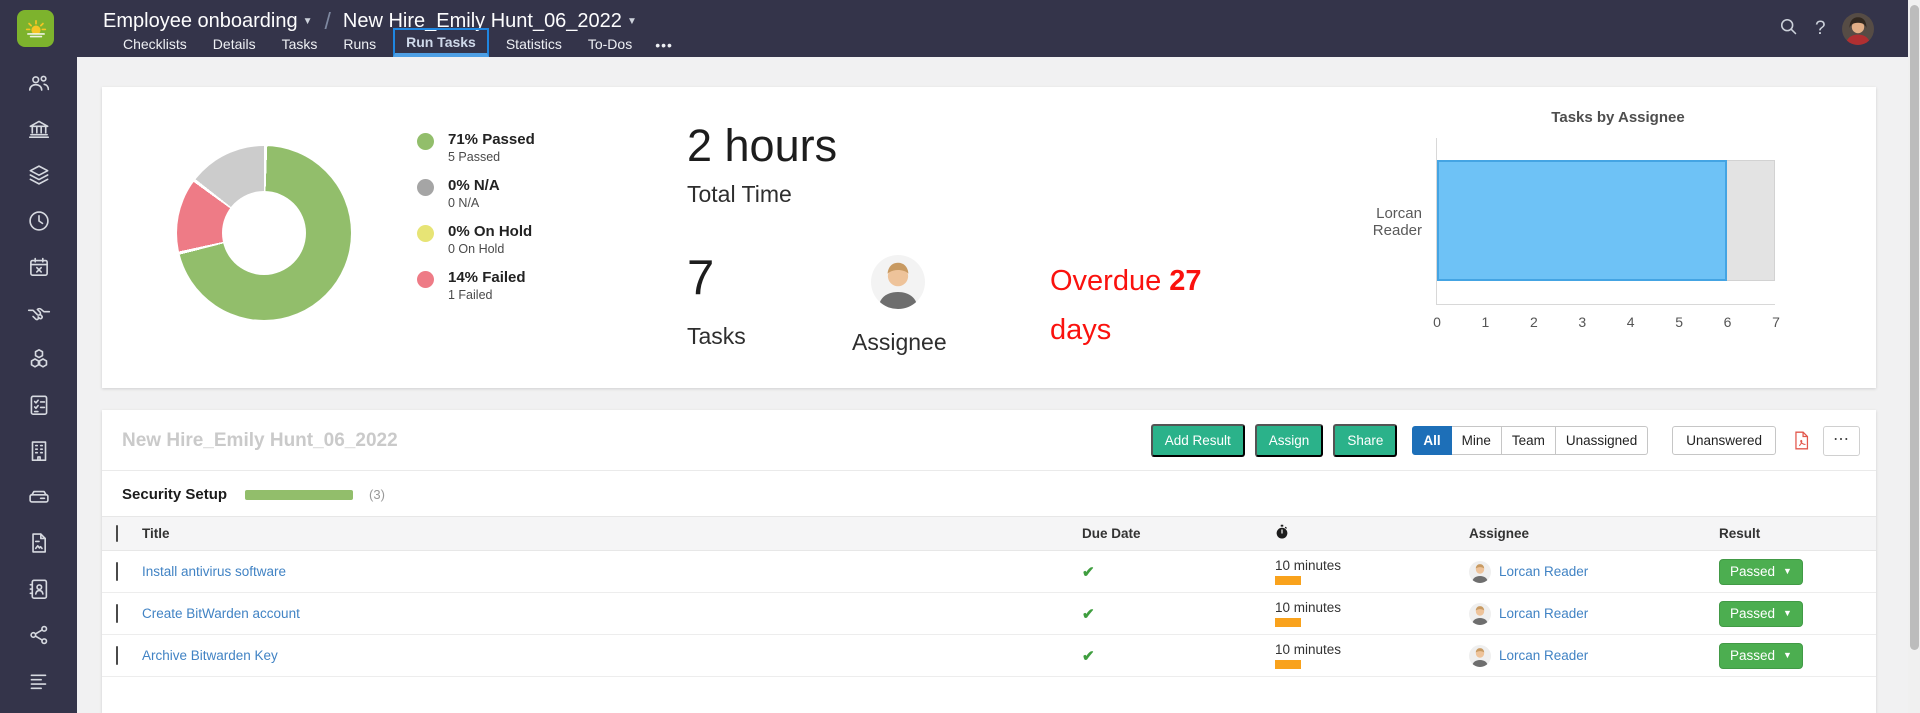  What do you see at coordinates (1618, 117) in the screenshot?
I see `chart-title: Tasks by Assignee` at bounding box center [1618, 117].